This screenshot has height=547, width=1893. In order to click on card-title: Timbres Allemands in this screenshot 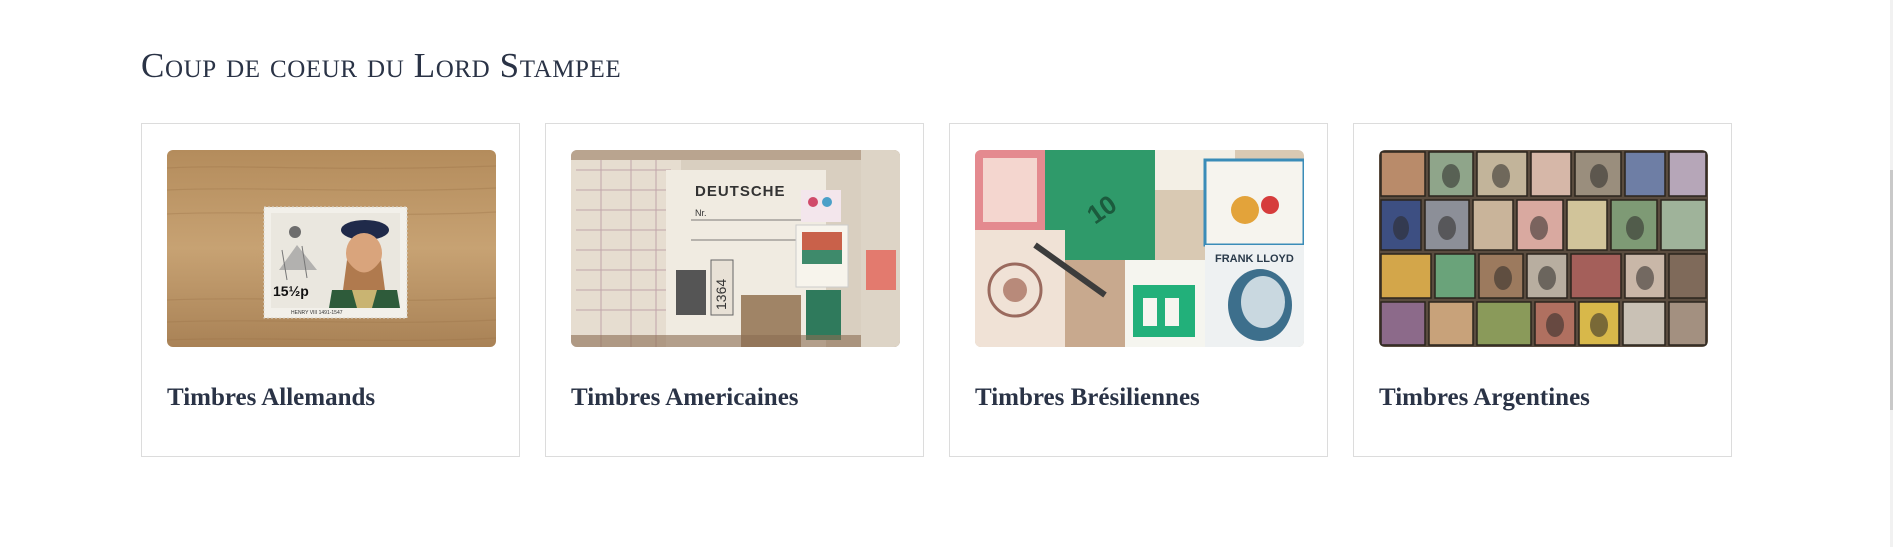, I will do `click(271, 398)`.